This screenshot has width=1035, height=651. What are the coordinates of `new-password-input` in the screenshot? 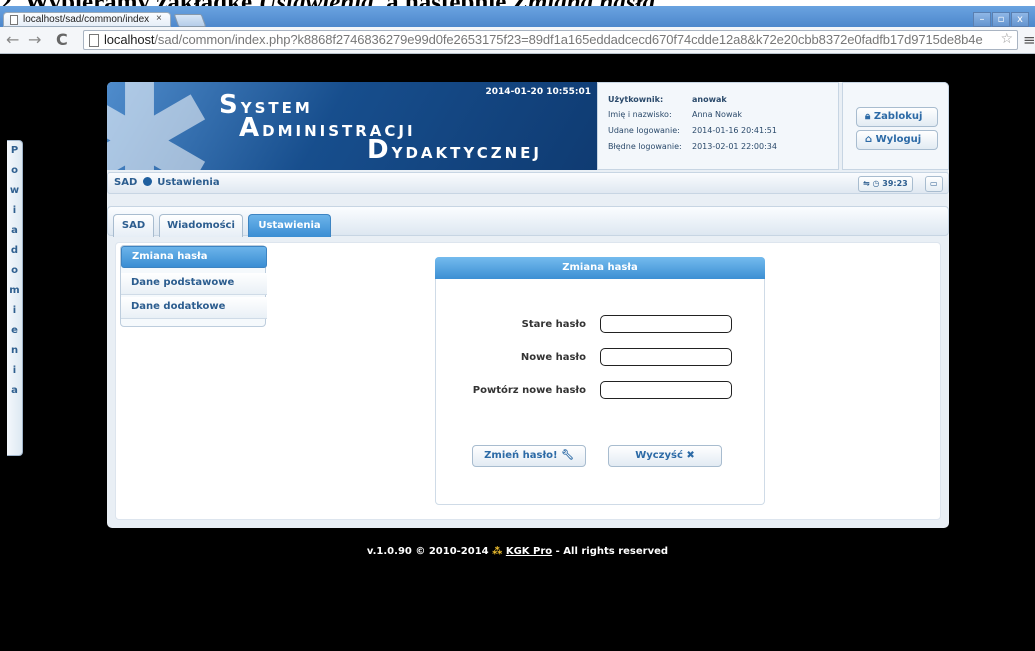 It's located at (666, 357).